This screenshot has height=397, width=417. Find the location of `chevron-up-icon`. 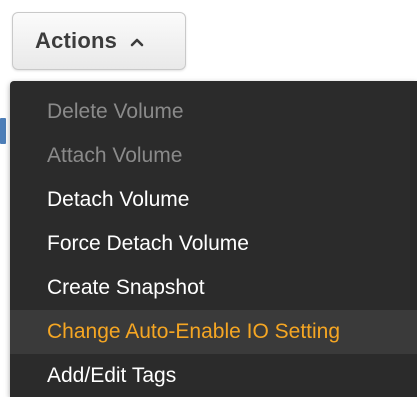

chevron-up-icon is located at coordinates (137, 42).